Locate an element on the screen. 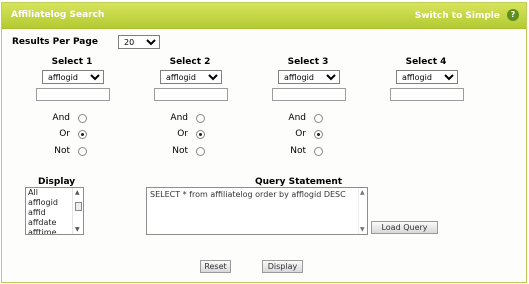 Image resolution: width=529 pixels, height=284 pixels. select-3-not-label: Not is located at coordinates (298, 151).